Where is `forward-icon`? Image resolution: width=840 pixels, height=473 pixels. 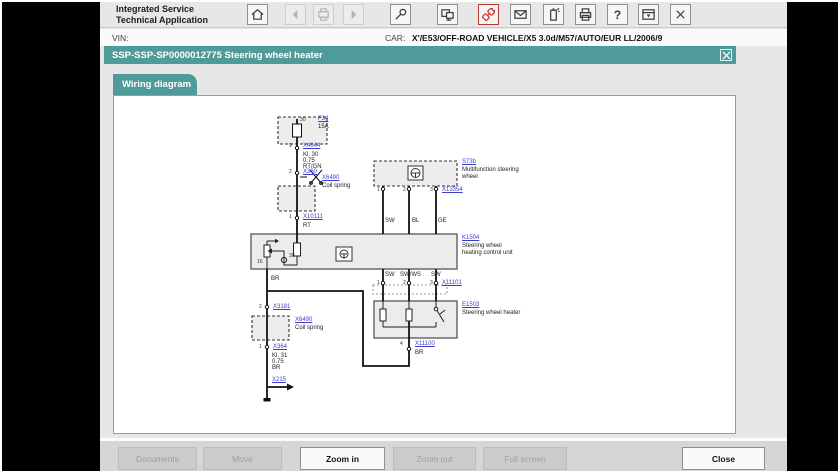 forward-icon is located at coordinates (353, 14).